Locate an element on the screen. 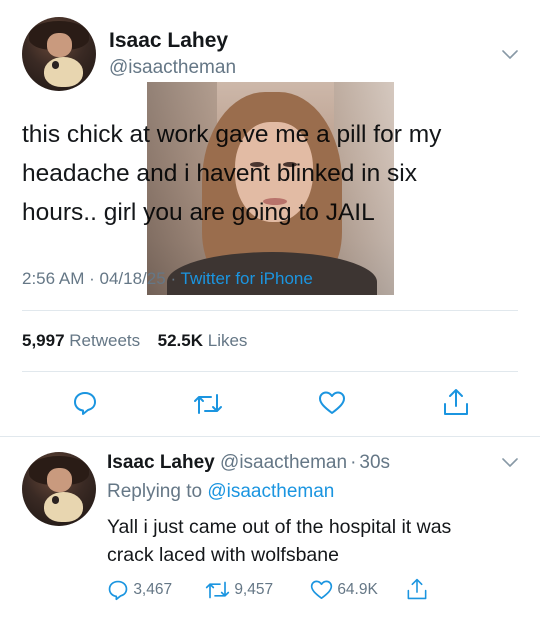 Image resolution: width=540 pixels, height=617 pixels. author-name: Isaac Lahey is located at coordinates (168, 41).